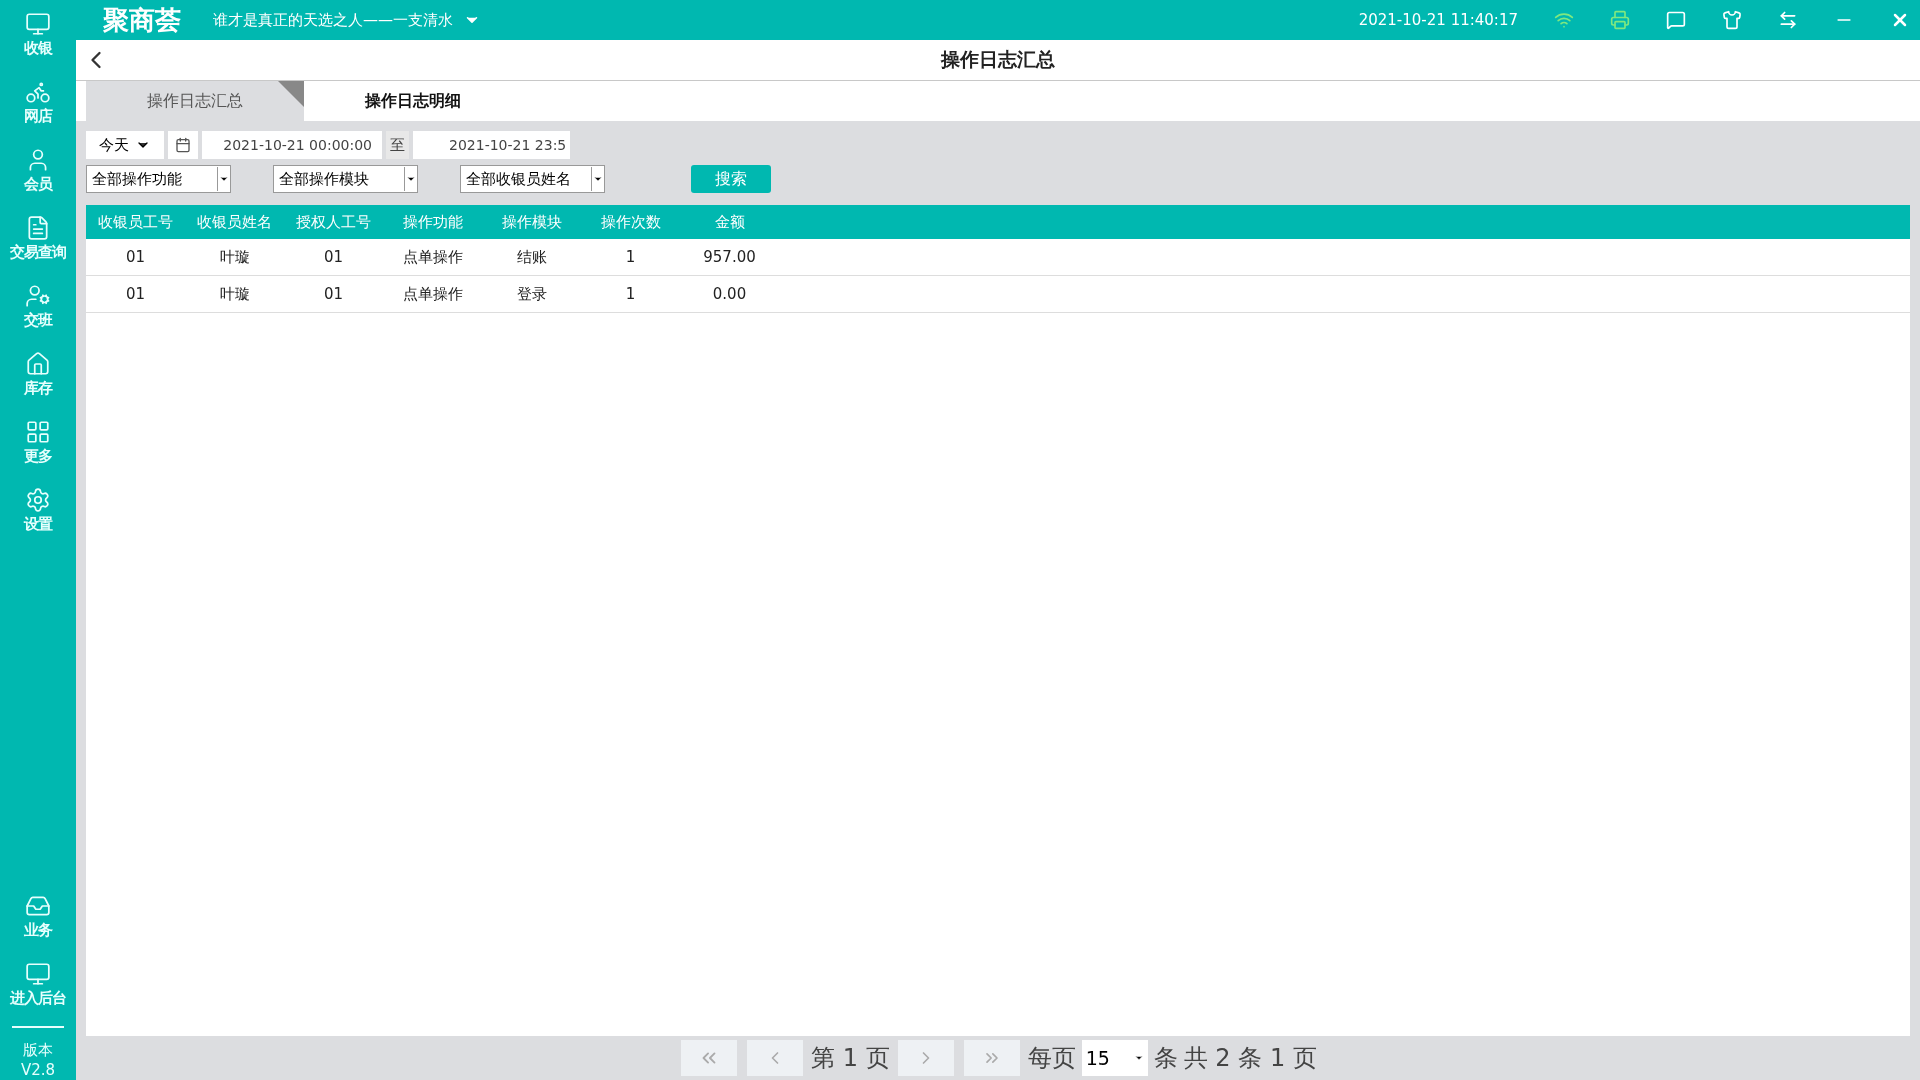 Image resolution: width=1920 pixels, height=1080 pixels. I want to click on clock: 2021-10-21 11:40:17, so click(1438, 20).